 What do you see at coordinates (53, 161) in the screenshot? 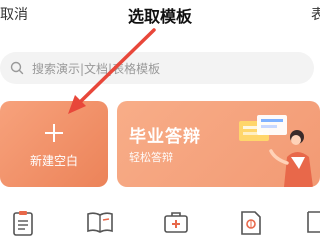
I see `new-blank-label: 新建空白` at bounding box center [53, 161].